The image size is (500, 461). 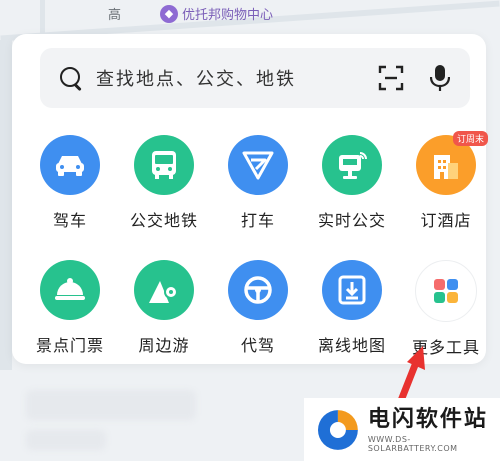 What do you see at coordinates (228, 15) in the screenshot?
I see `poi-name: 优托邦购物中心` at bounding box center [228, 15].